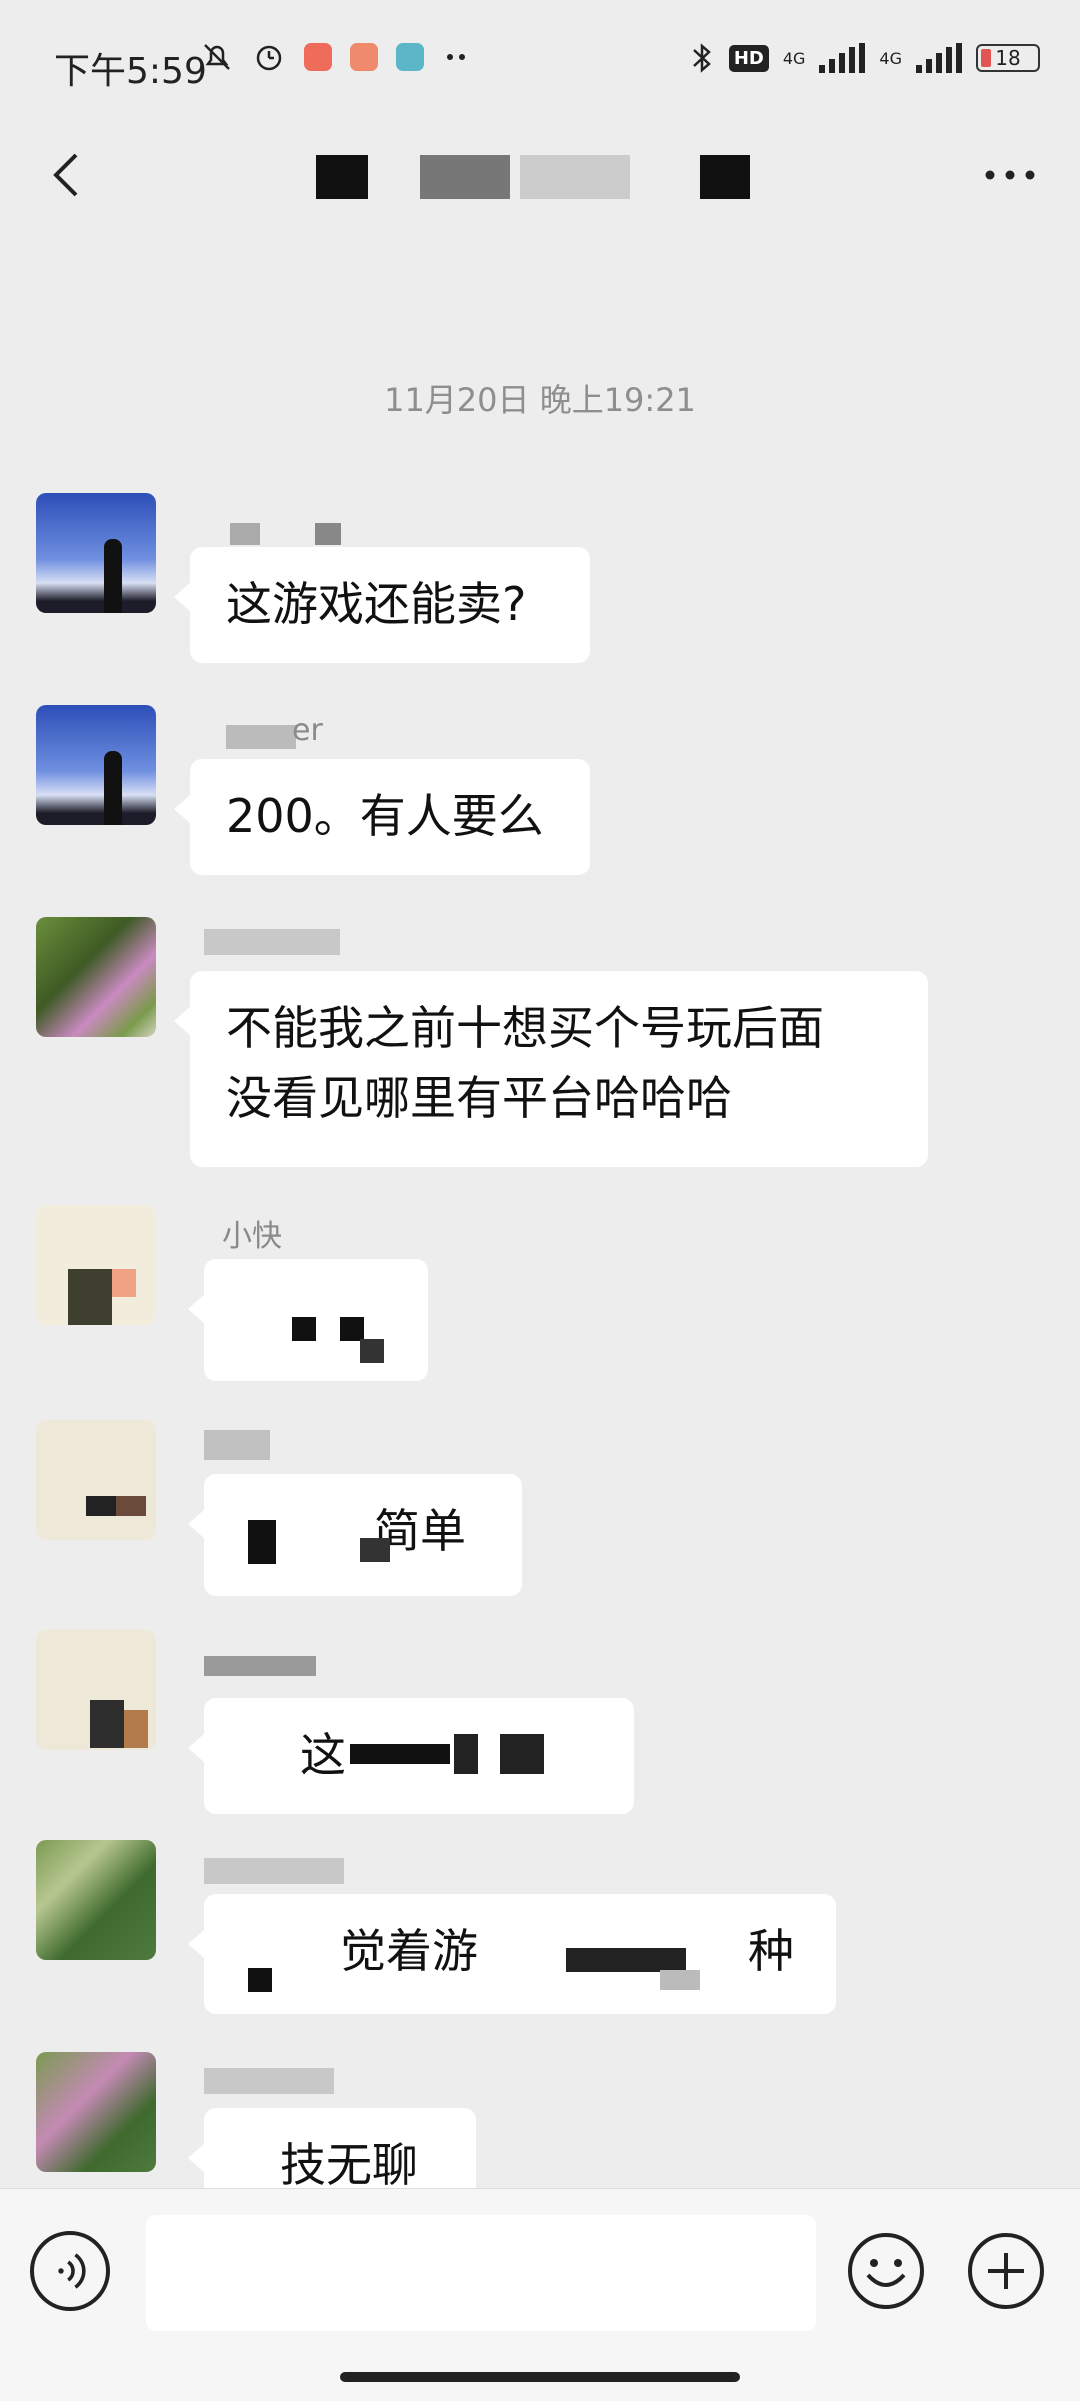  I want to click on mute-bell-icon, so click(217, 57).